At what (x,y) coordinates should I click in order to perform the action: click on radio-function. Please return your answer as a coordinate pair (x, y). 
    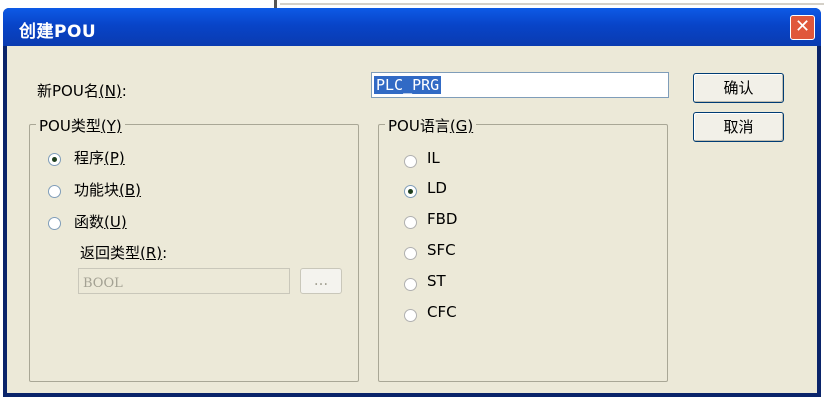
    Looking at the image, I should click on (54, 223).